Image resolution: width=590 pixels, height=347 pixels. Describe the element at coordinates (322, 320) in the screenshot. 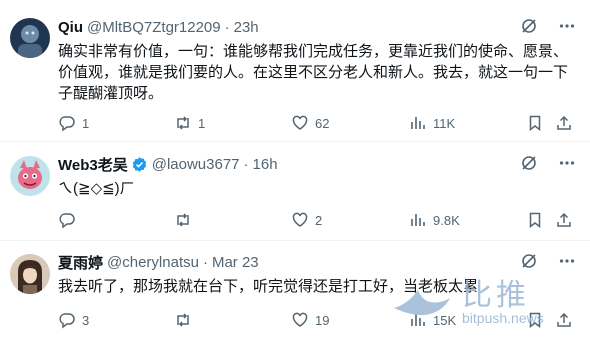

I see `like-count: 19` at that location.